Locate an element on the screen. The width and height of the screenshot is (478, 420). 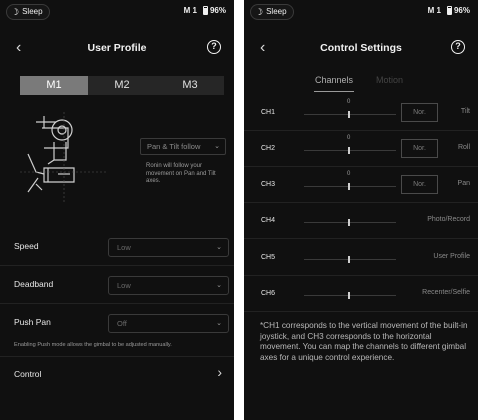
push-pan-value: Off is located at coordinates (122, 323).